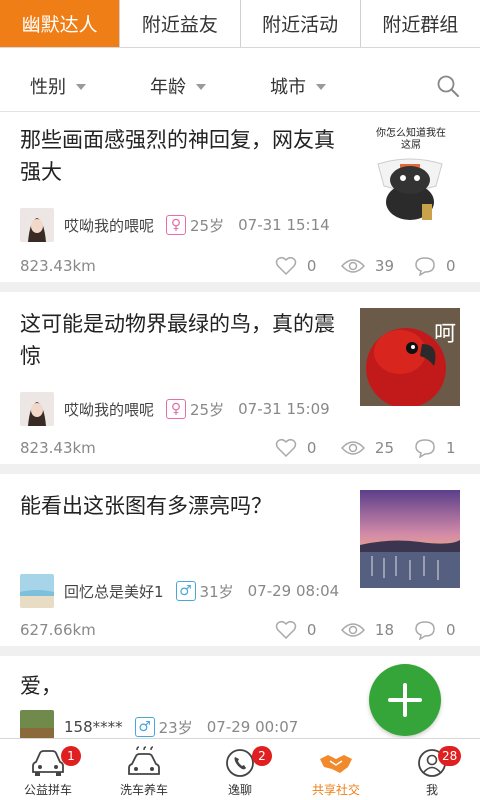  I want to click on gender-age: ♂ 23岁, so click(163, 727).